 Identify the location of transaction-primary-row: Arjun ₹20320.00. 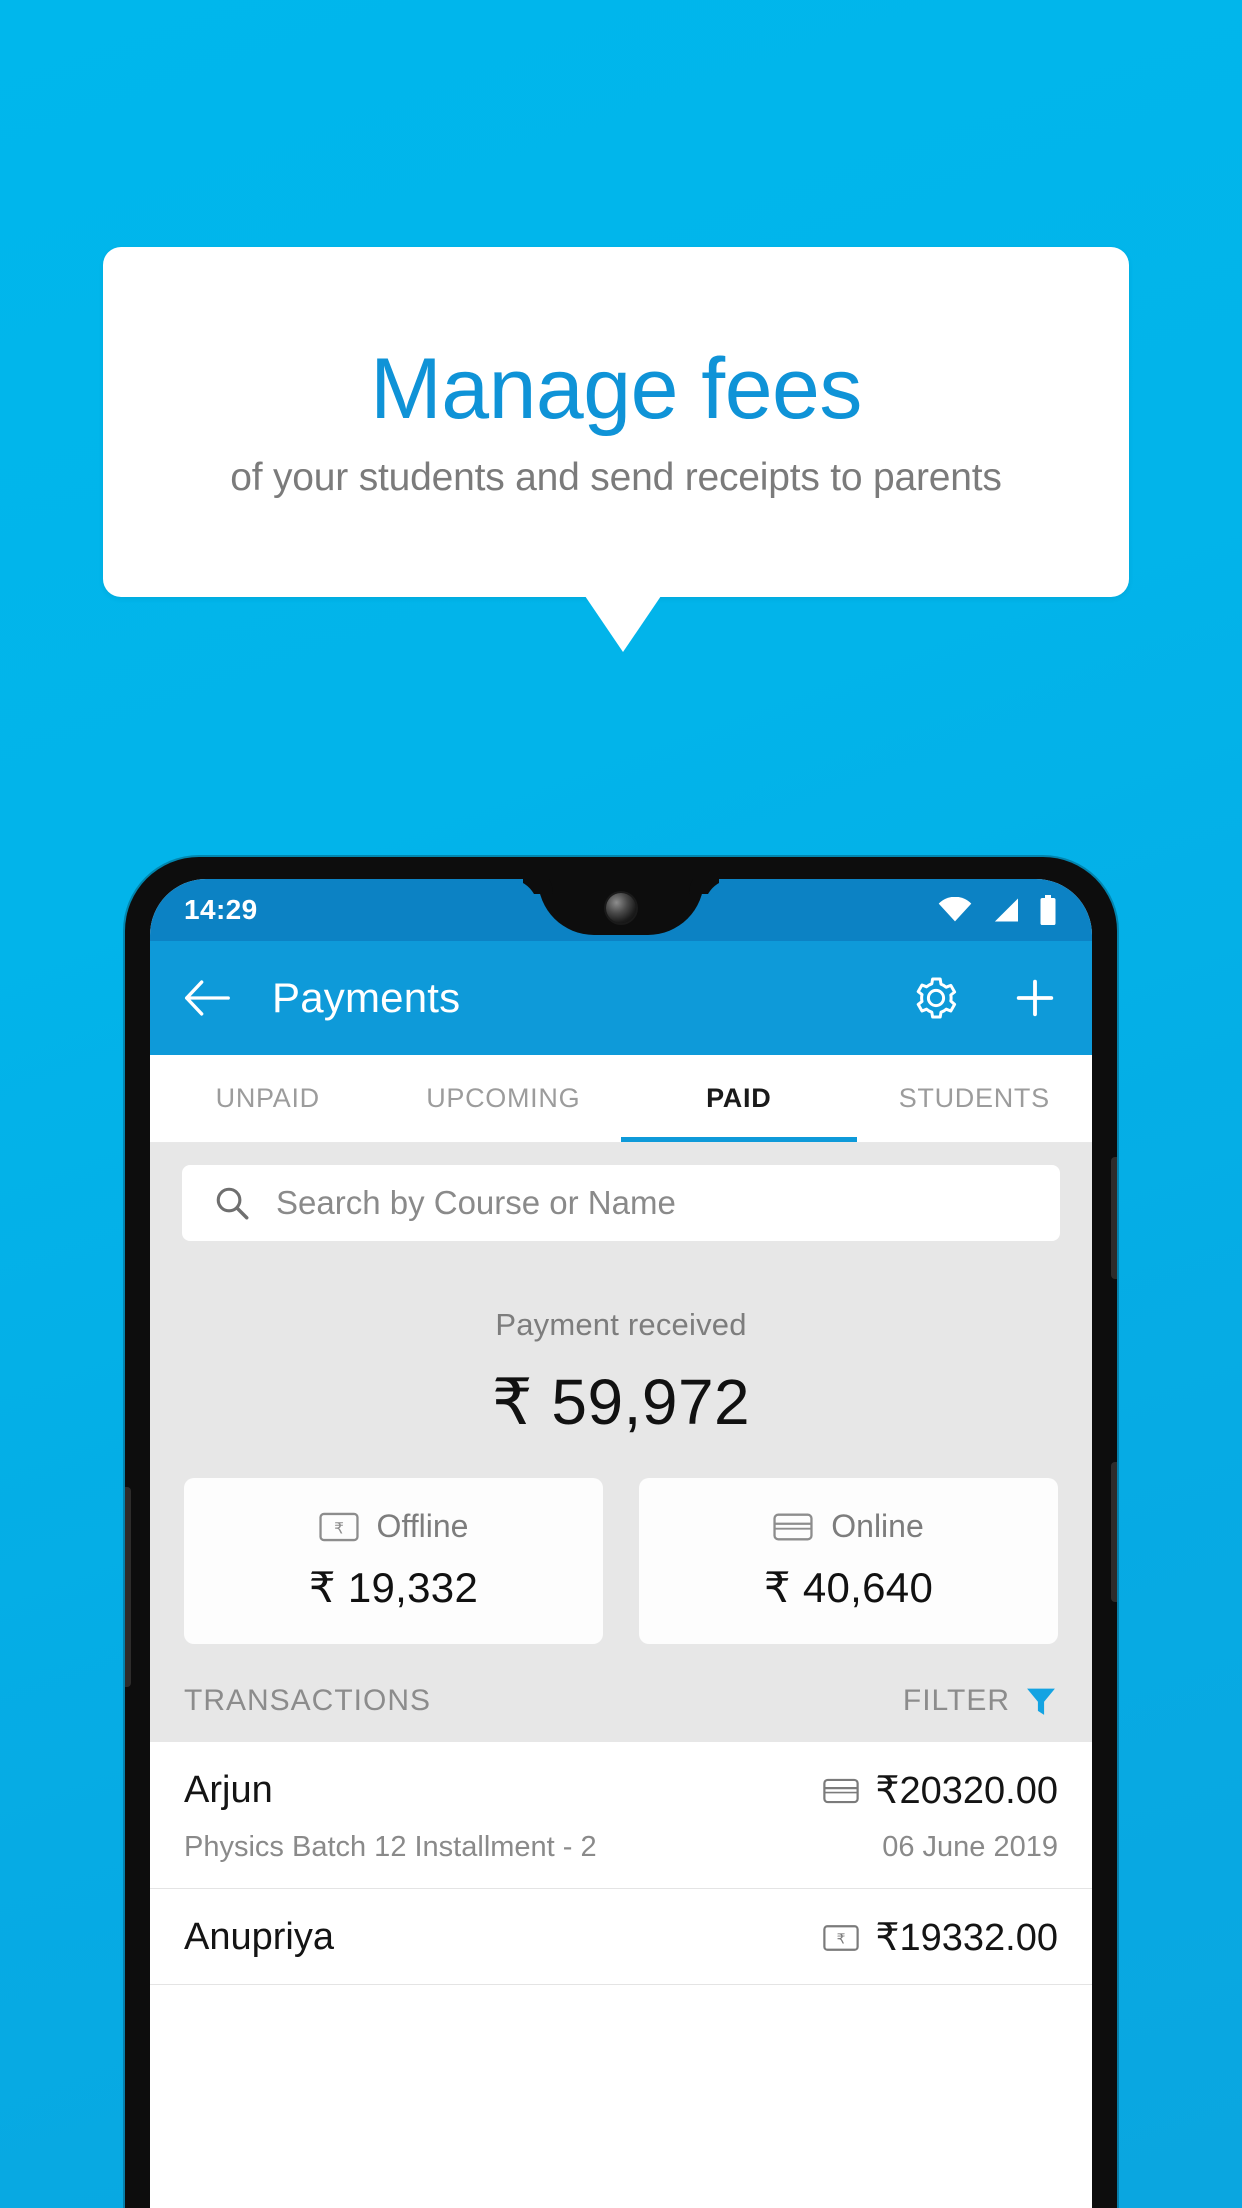
(621, 1790).